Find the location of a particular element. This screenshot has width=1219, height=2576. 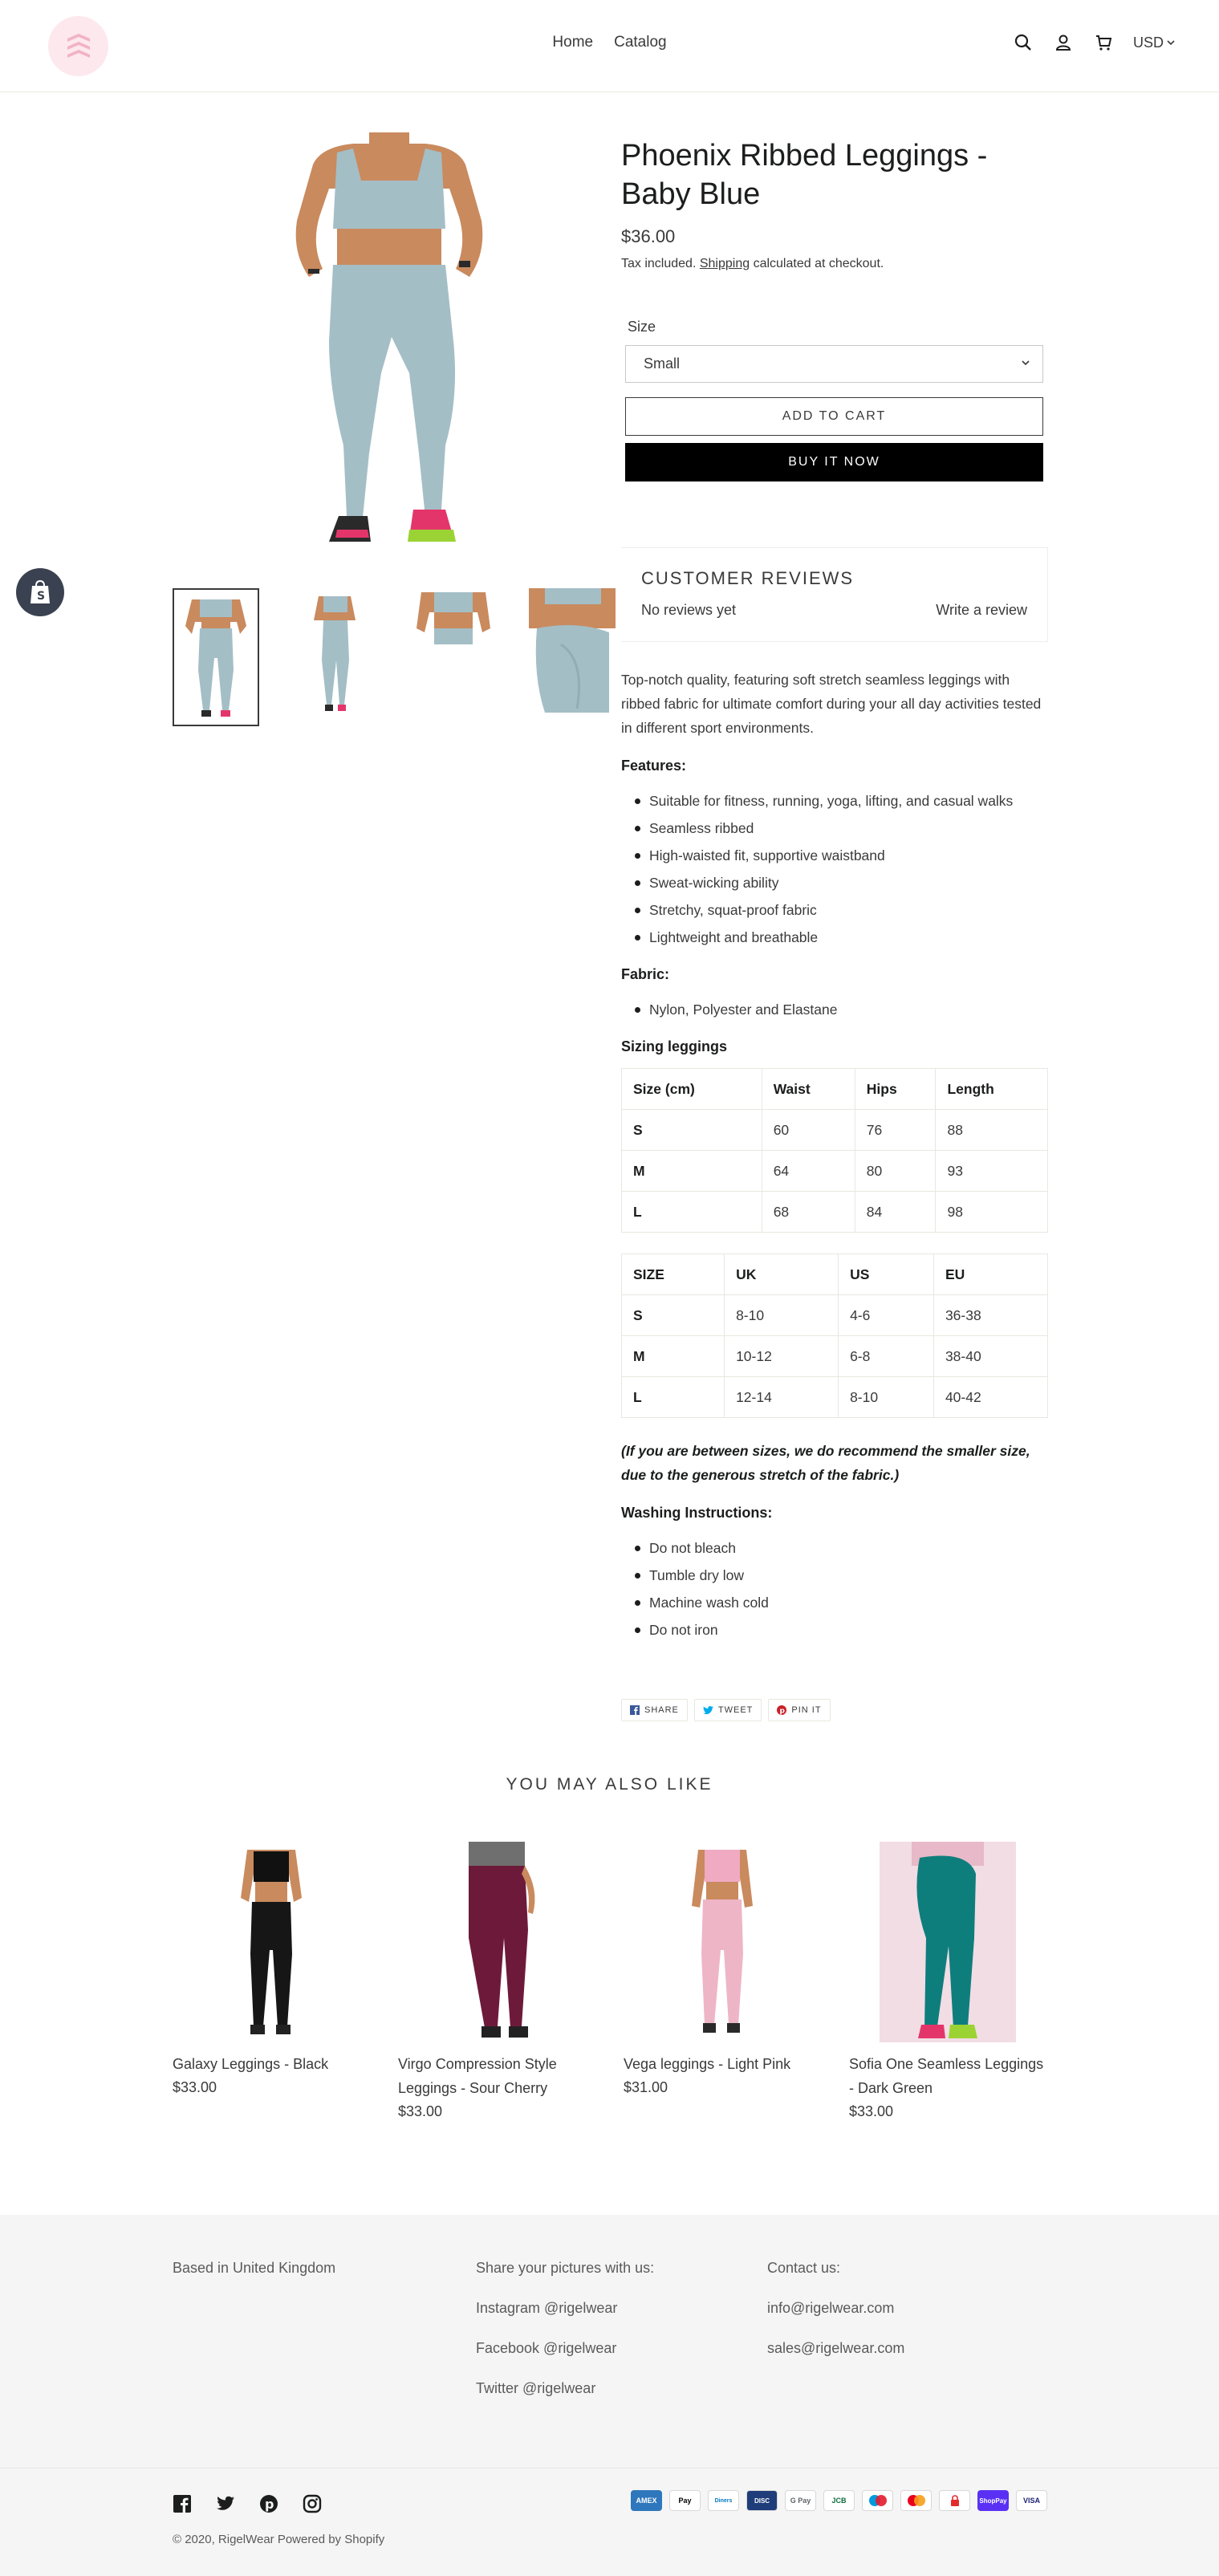

tax-suffix: calculated at checkout. is located at coordinates (818, 263).